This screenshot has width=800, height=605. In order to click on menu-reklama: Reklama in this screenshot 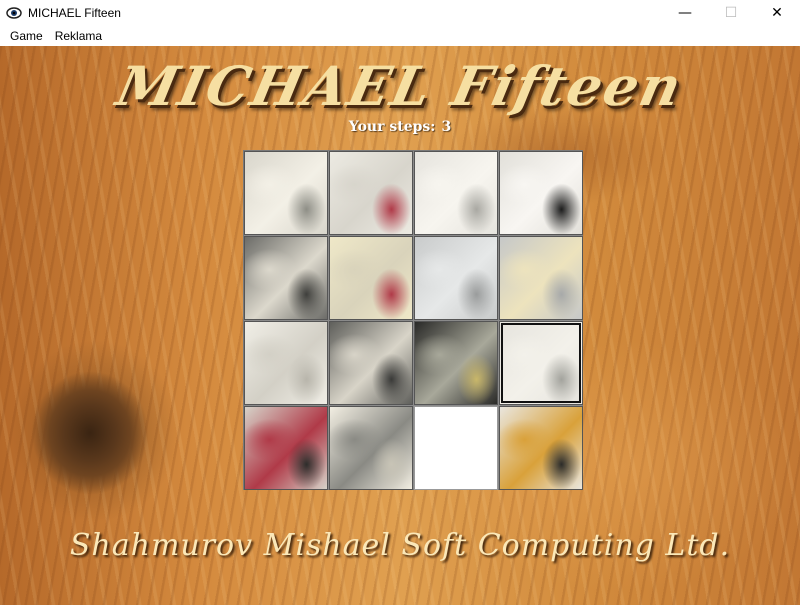, I will do `click(80, 36)`.